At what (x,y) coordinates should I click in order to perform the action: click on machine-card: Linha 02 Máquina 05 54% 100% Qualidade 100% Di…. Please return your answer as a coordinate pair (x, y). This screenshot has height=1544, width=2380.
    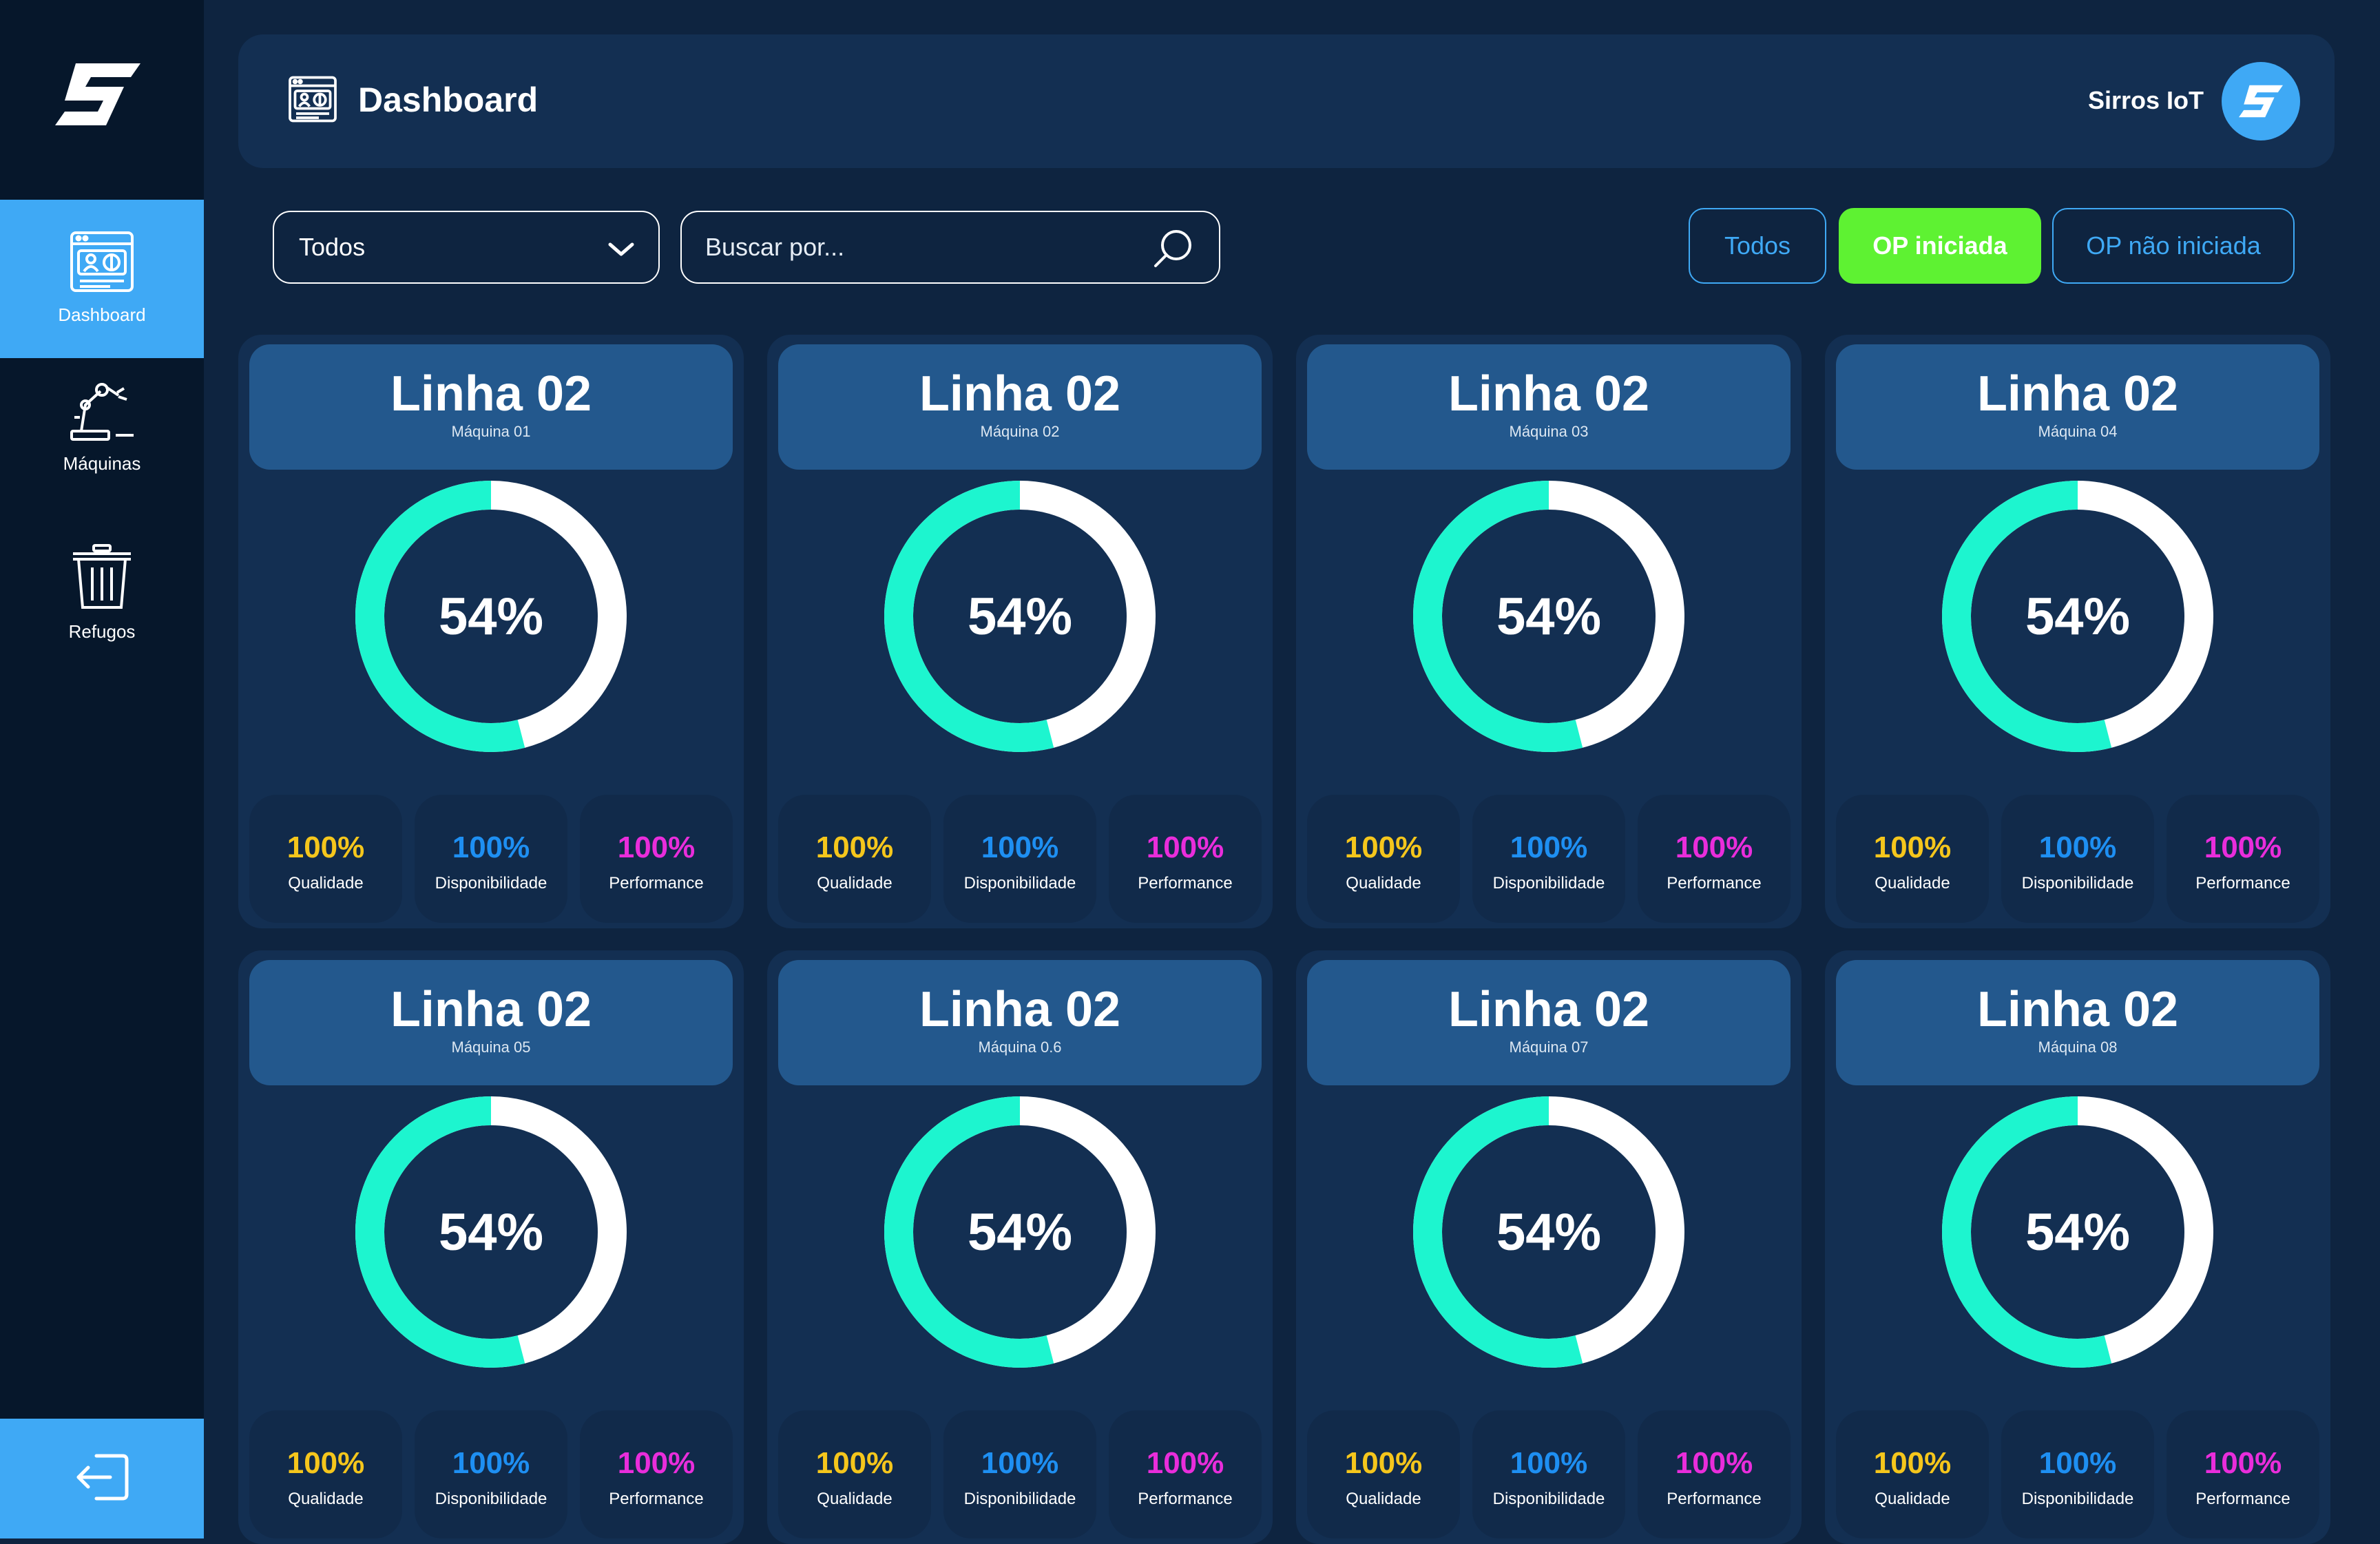
    Looking at the image, I should click on (491, 1247).